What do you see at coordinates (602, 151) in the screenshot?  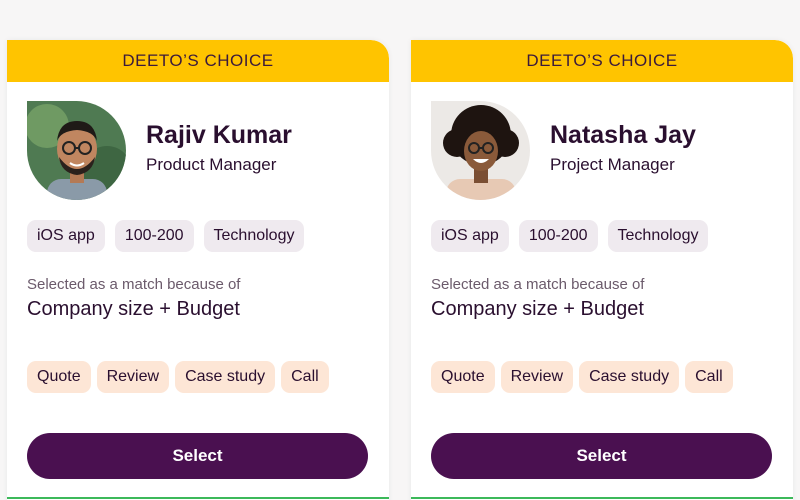 I see `profile-header: Natasha Jay Project Manager` at bounding box center [602, 151].